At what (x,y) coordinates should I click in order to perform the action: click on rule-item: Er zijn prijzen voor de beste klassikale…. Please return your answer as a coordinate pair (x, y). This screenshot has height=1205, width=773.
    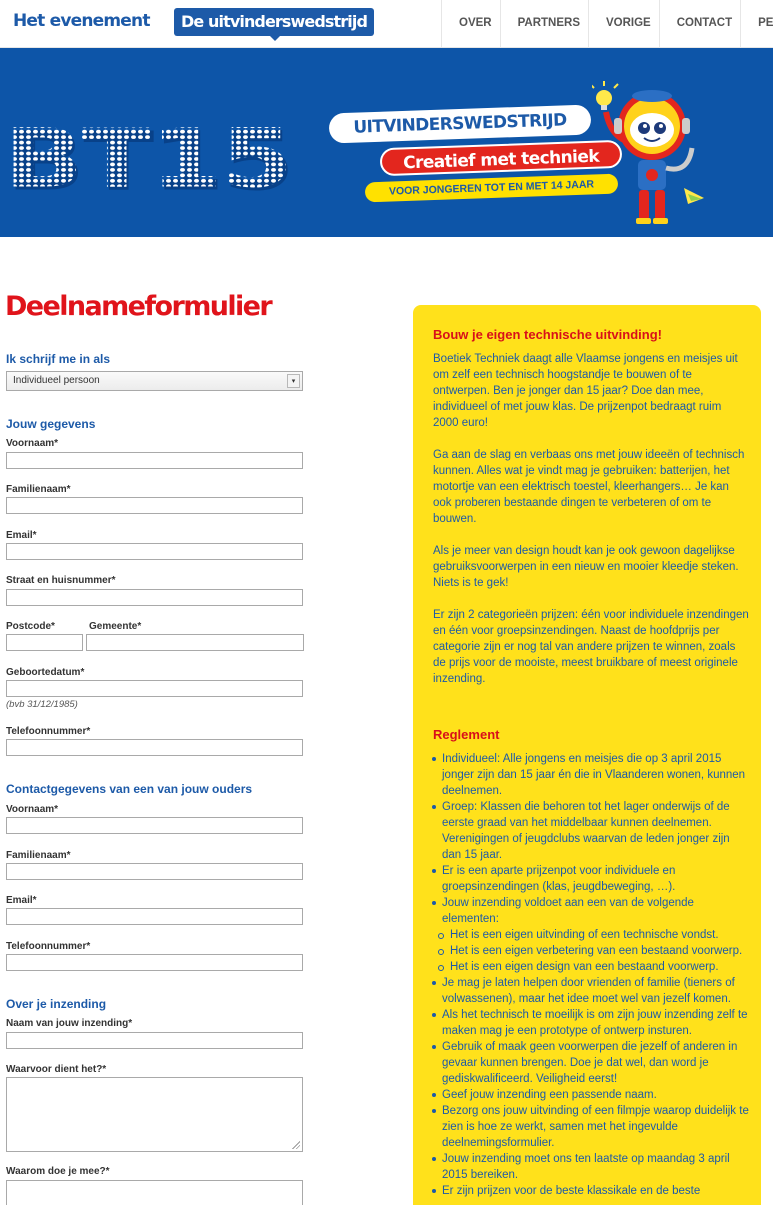
    Looking at the image, I should click on (590, 1191).